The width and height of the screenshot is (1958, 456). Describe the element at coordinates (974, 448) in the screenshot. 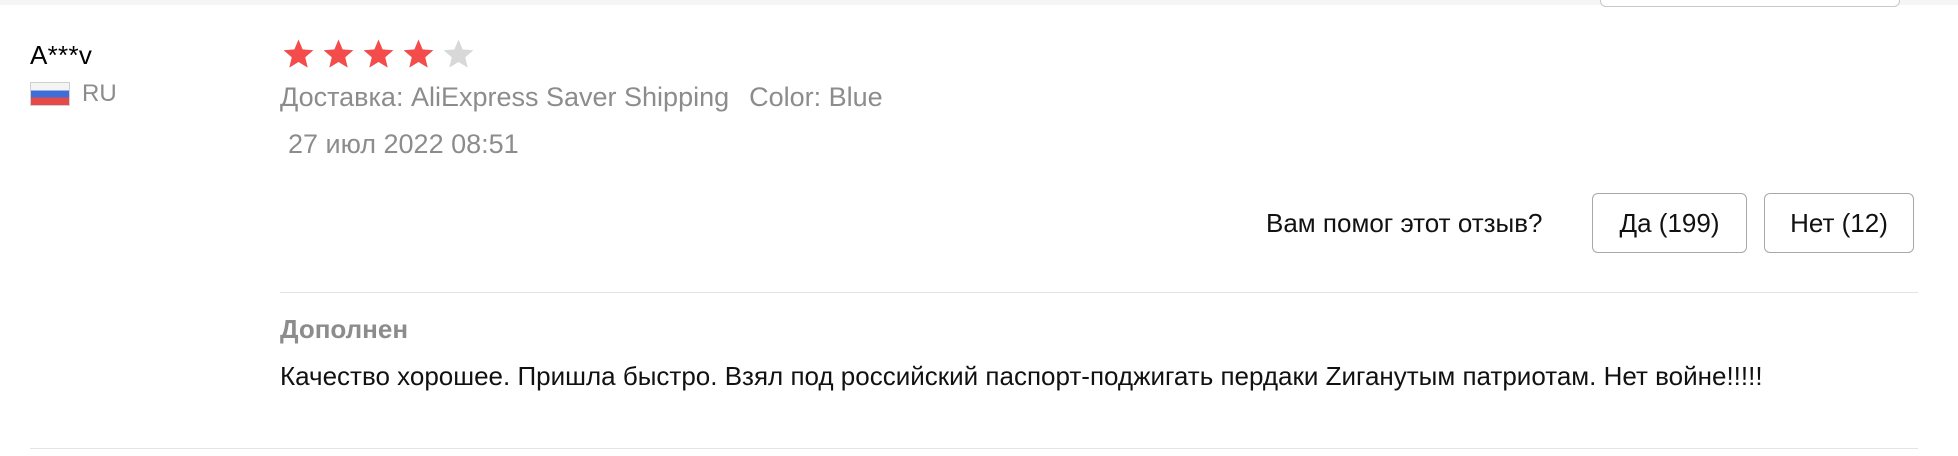

I see `review-bottom-divider` at that location.